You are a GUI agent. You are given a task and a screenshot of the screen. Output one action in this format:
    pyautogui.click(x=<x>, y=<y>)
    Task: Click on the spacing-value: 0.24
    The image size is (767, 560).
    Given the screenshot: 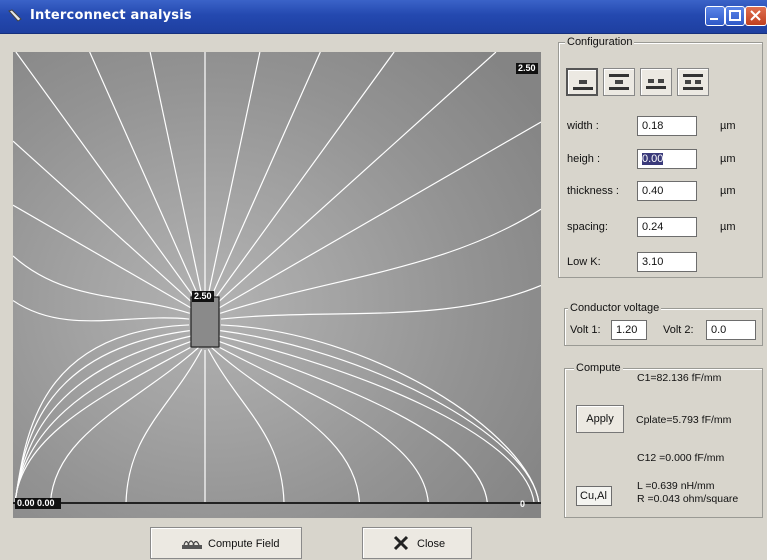 What is the action you would take?
    pyautogui.click(x=653, y=227)
    